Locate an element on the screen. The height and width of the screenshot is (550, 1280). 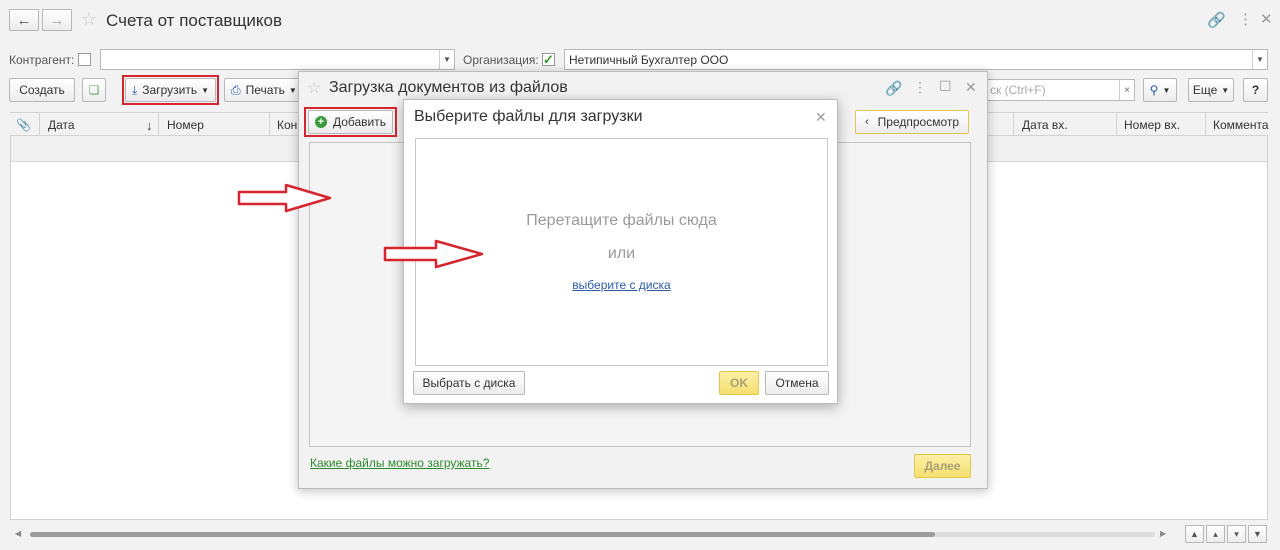
organization-value: Нетипичный Бухгалтер ООО is located at coordinates (649, 60).